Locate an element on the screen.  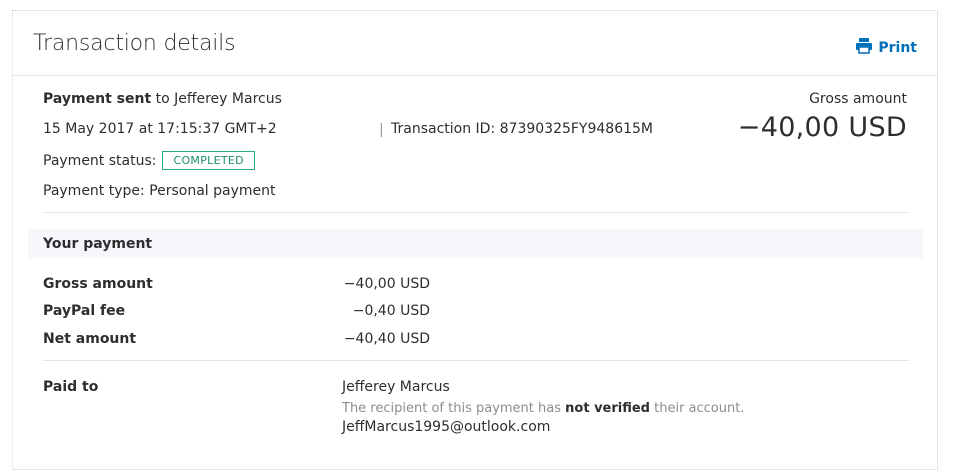
transaction-id-label: Transaction ID: is located at coordinates (443, 129).